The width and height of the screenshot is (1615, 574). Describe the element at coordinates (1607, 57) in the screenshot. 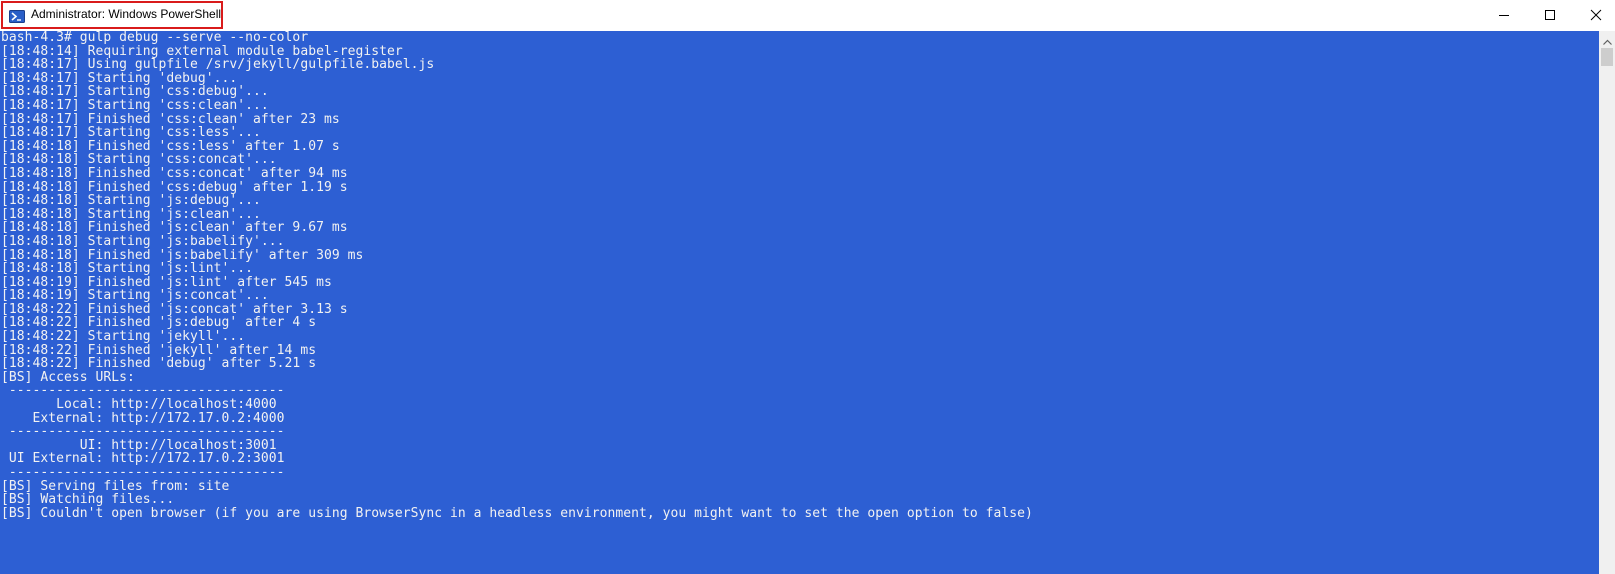

I see `scroll-thumb` at that location.